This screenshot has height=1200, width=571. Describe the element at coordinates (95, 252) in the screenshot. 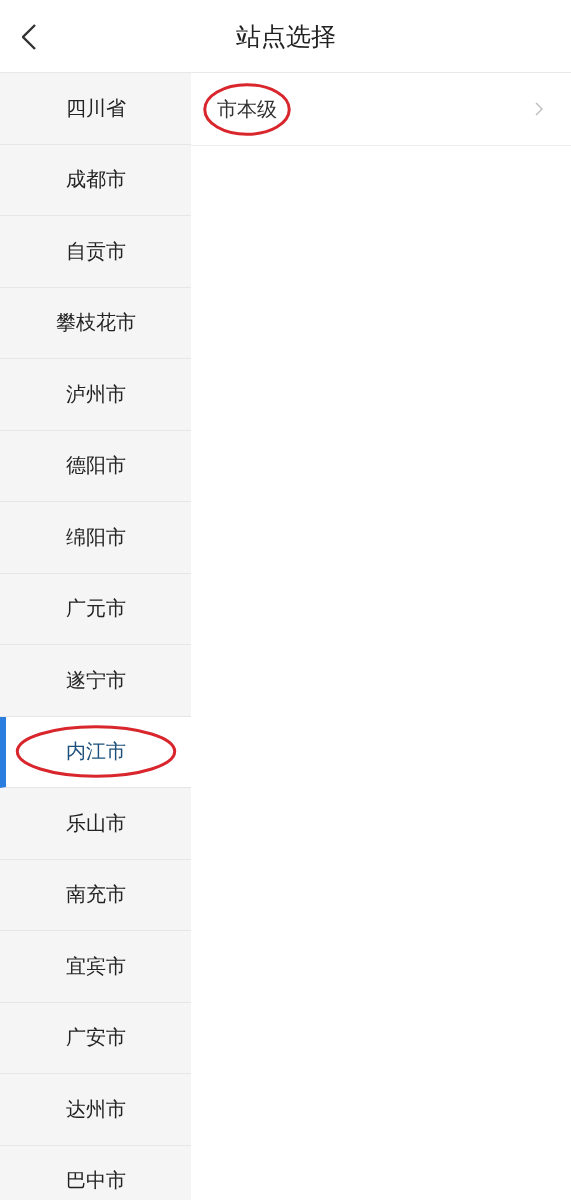

I see `sidebar-item: 自贡市` at that location.